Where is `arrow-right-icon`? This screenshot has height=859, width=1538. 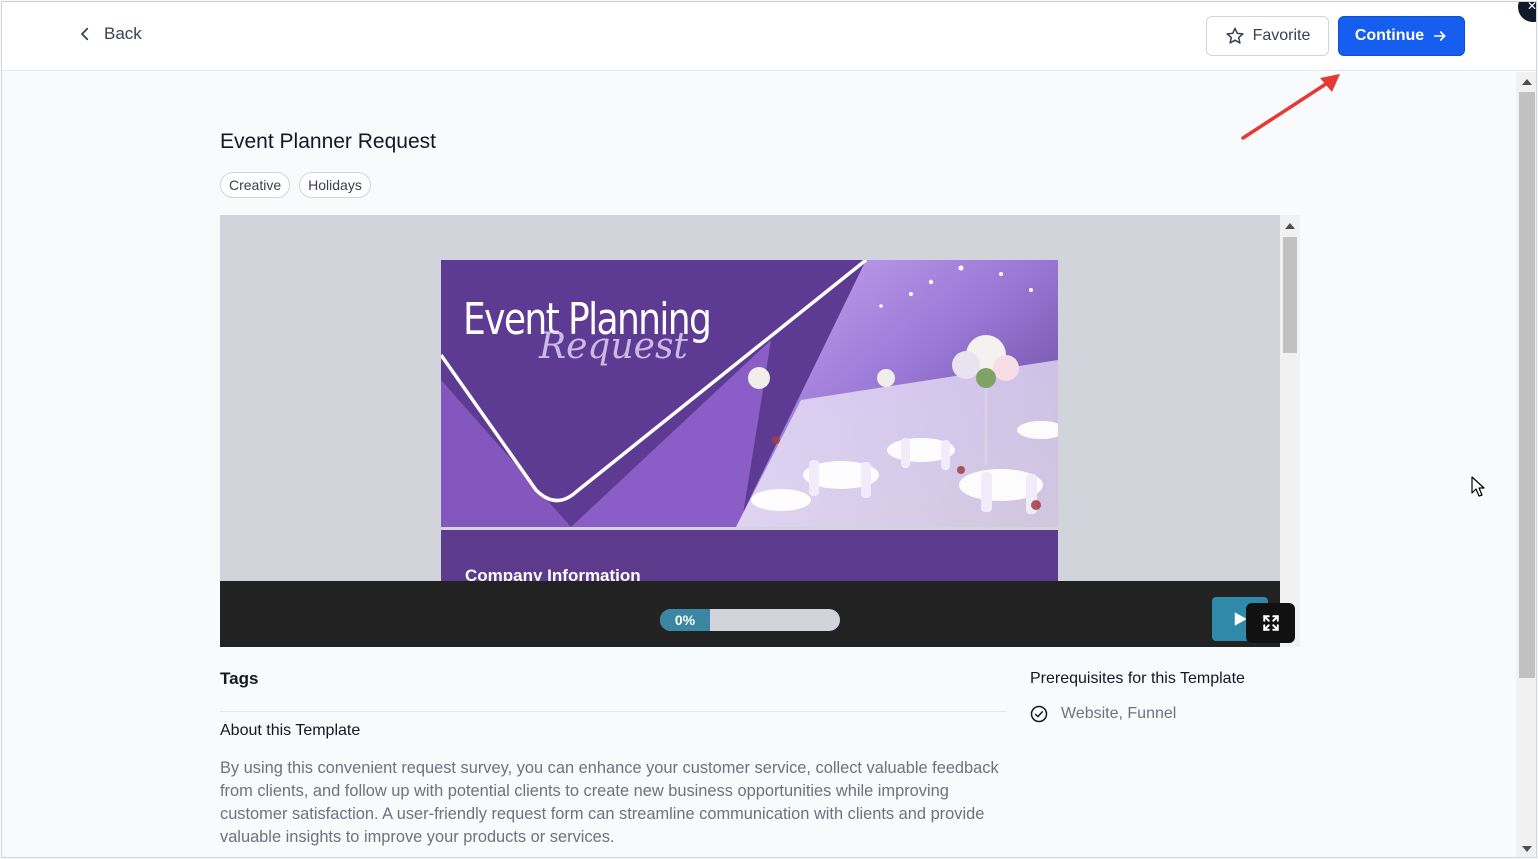 arrow-right-icon is located at coordinates (1440, 36).